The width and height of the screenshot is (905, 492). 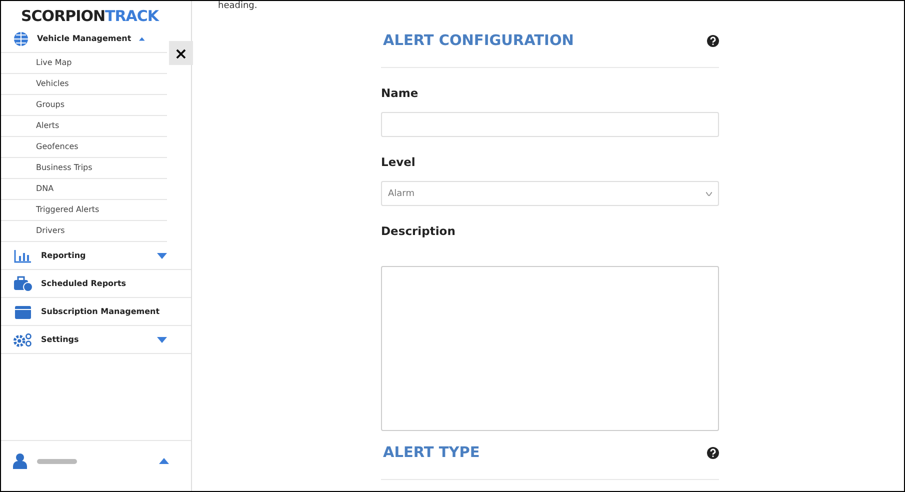 What do you see at coordinates (550, 193) in the screenshot?
I see `level-dropdown: Alarm` at bounding box center [550, 193].